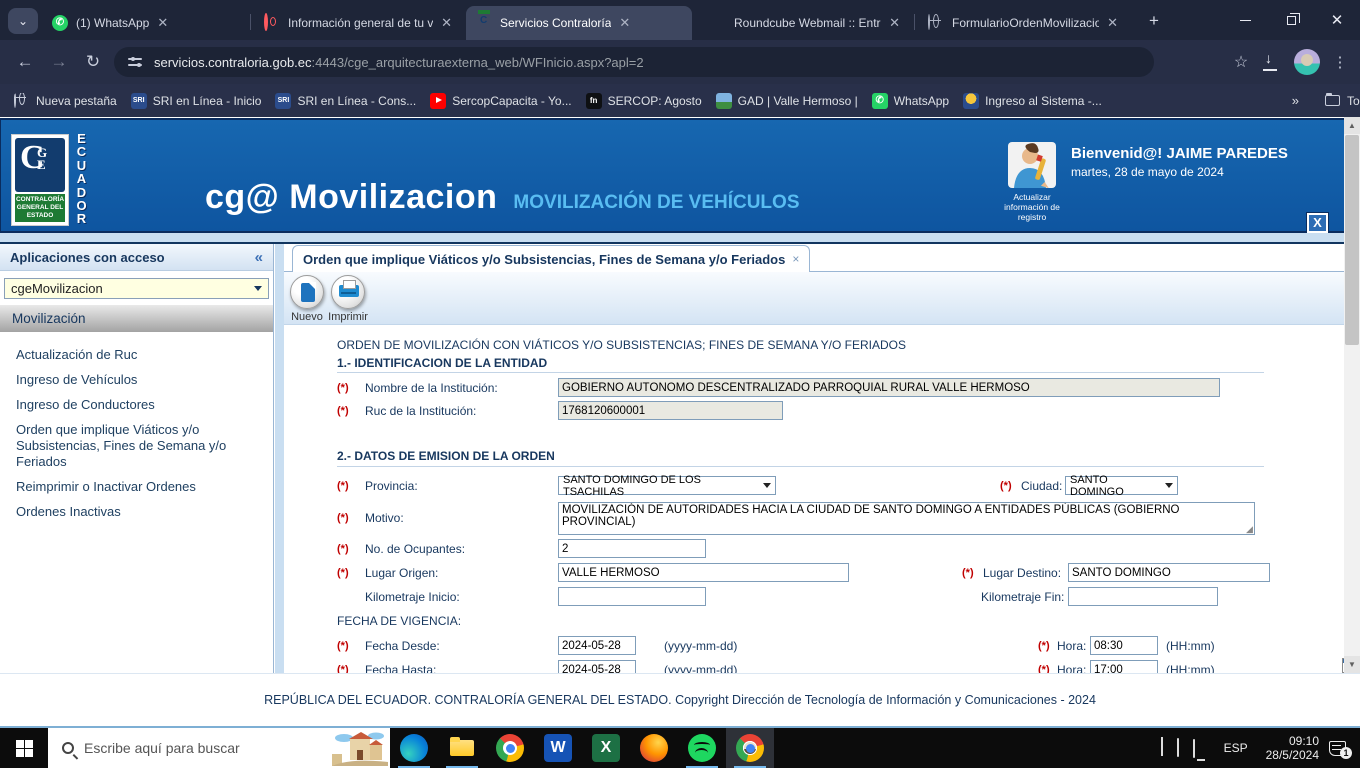 The width and height of the screenshot is (1360, 768). Describe the element at coordinates (1169, 572) in the screenshot. I see `lugar-destino-input` at that location.